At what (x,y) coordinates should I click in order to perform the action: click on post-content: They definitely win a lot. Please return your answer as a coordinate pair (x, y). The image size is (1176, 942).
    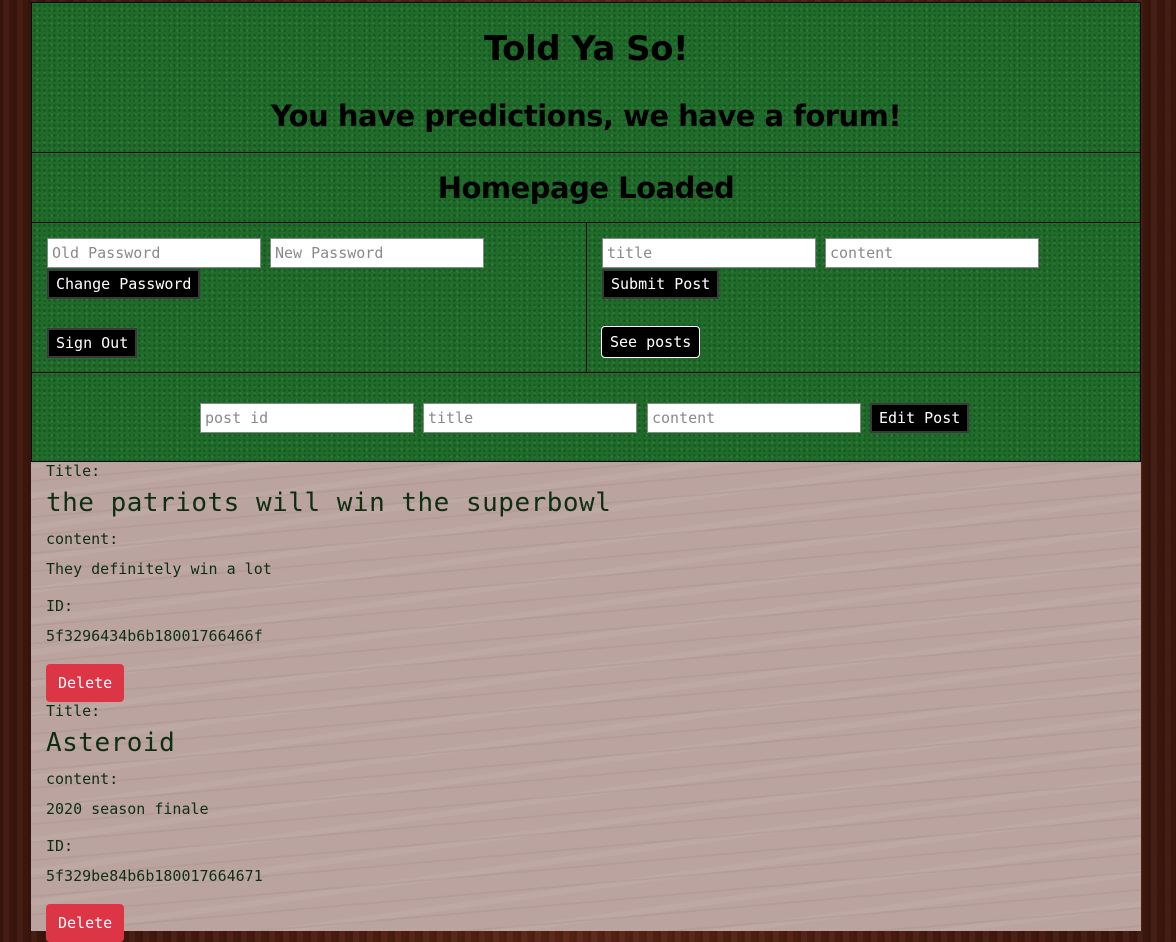
    Looking at the image, I should click on (159, 569).